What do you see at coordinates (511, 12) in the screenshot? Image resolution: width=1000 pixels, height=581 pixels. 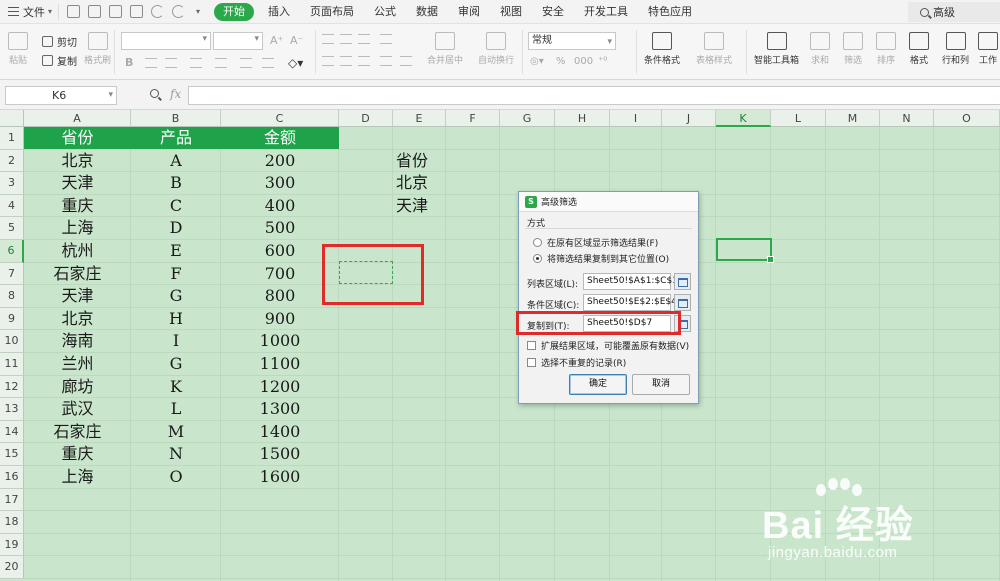 I see `tab-view: 视图` at bounding box center [511, 12].